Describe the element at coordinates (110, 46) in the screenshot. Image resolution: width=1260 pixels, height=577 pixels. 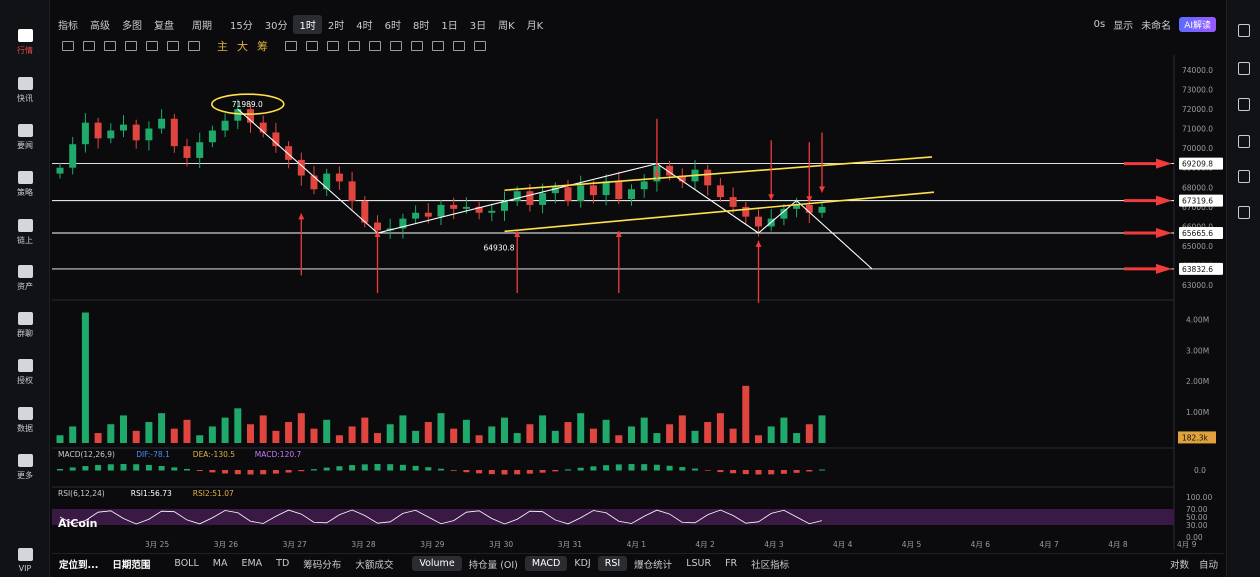
I see `ray-tool-icon` at that location.